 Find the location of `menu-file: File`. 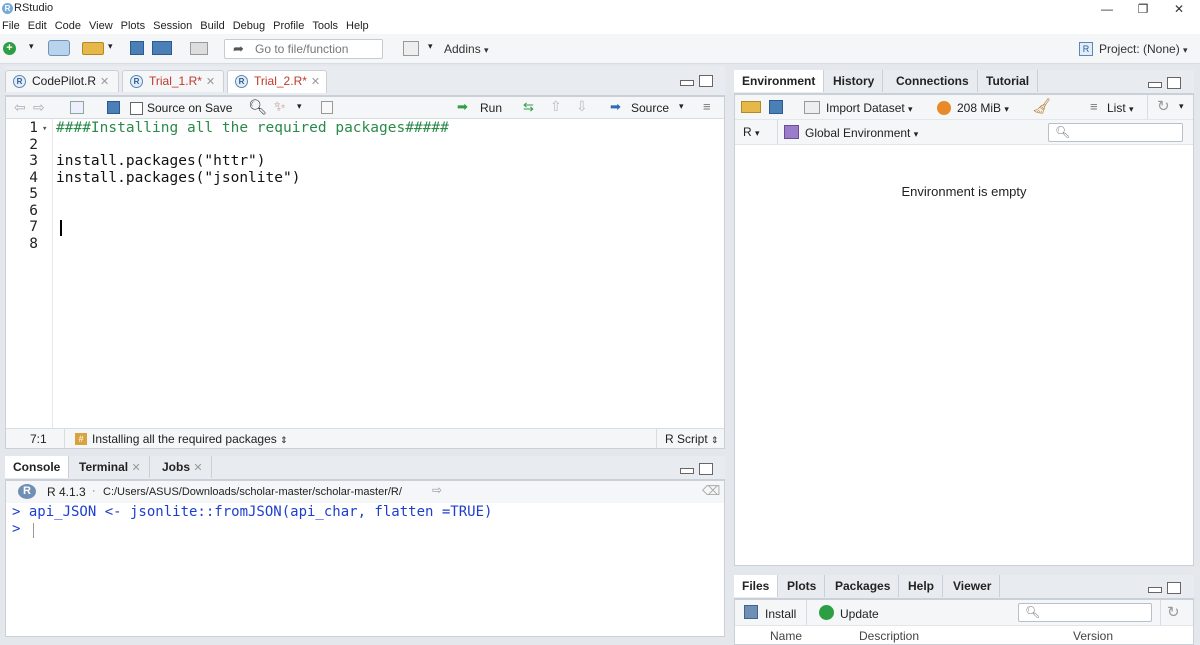

menu-file: File is located at coordinates (12, 25).